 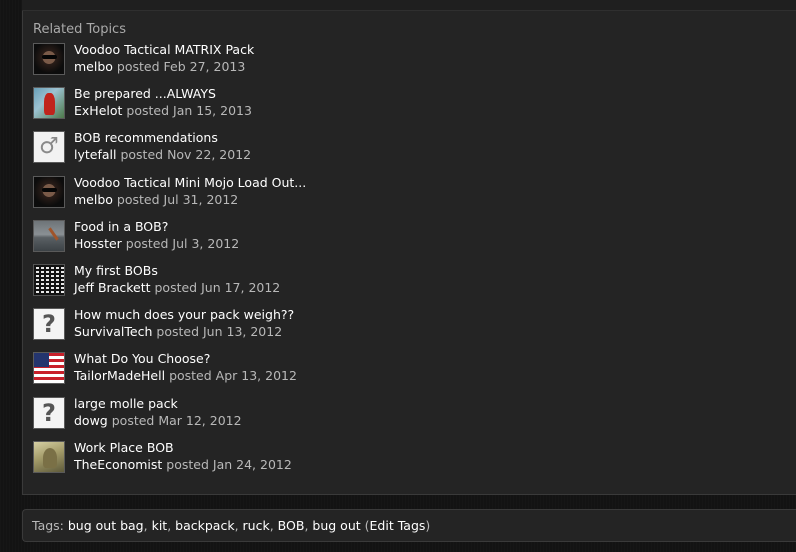 I want to click on topic-meta: TheEconomist posted Jan 24, 2012, so click(x=183, y=464).